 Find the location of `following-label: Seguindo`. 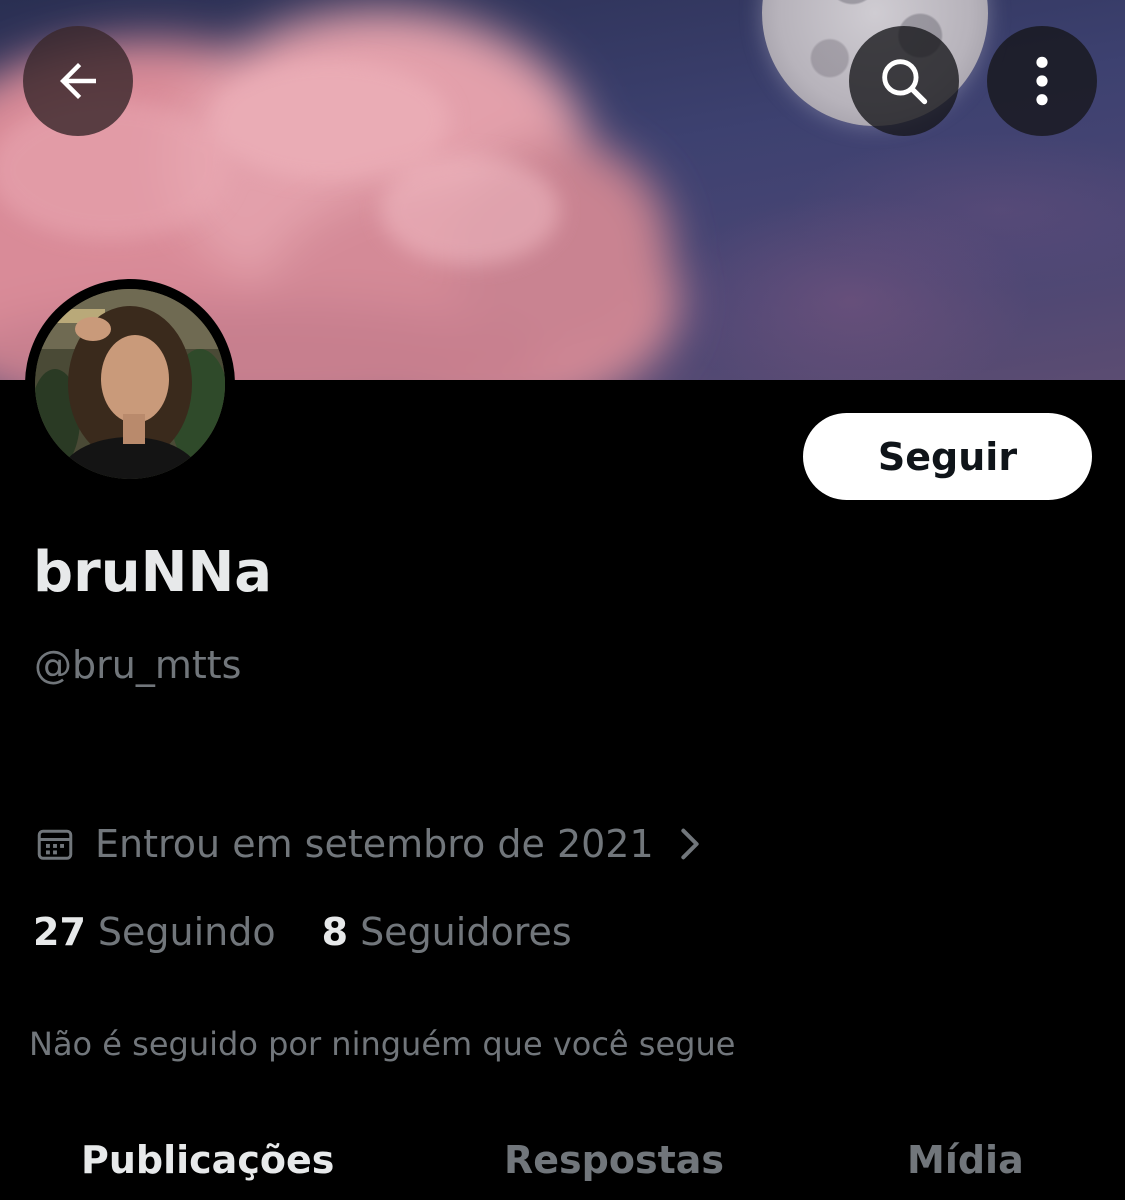

following-label: Seguindo is located at coordinates (186, 932).